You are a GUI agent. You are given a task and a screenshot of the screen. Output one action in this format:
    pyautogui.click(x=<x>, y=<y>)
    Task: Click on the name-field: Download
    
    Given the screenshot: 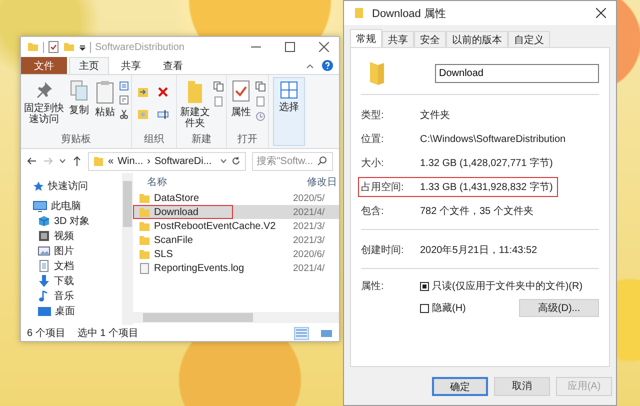 What is the action you would take?
    pyautogui.click(x=517, y=73)
    